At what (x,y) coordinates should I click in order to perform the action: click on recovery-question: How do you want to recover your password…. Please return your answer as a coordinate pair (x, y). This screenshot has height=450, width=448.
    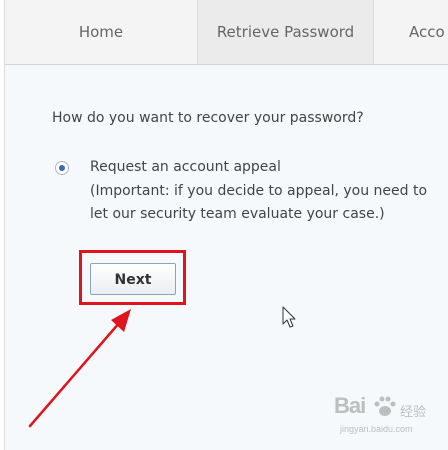
    Looking at the image, I should click on (208, 118).